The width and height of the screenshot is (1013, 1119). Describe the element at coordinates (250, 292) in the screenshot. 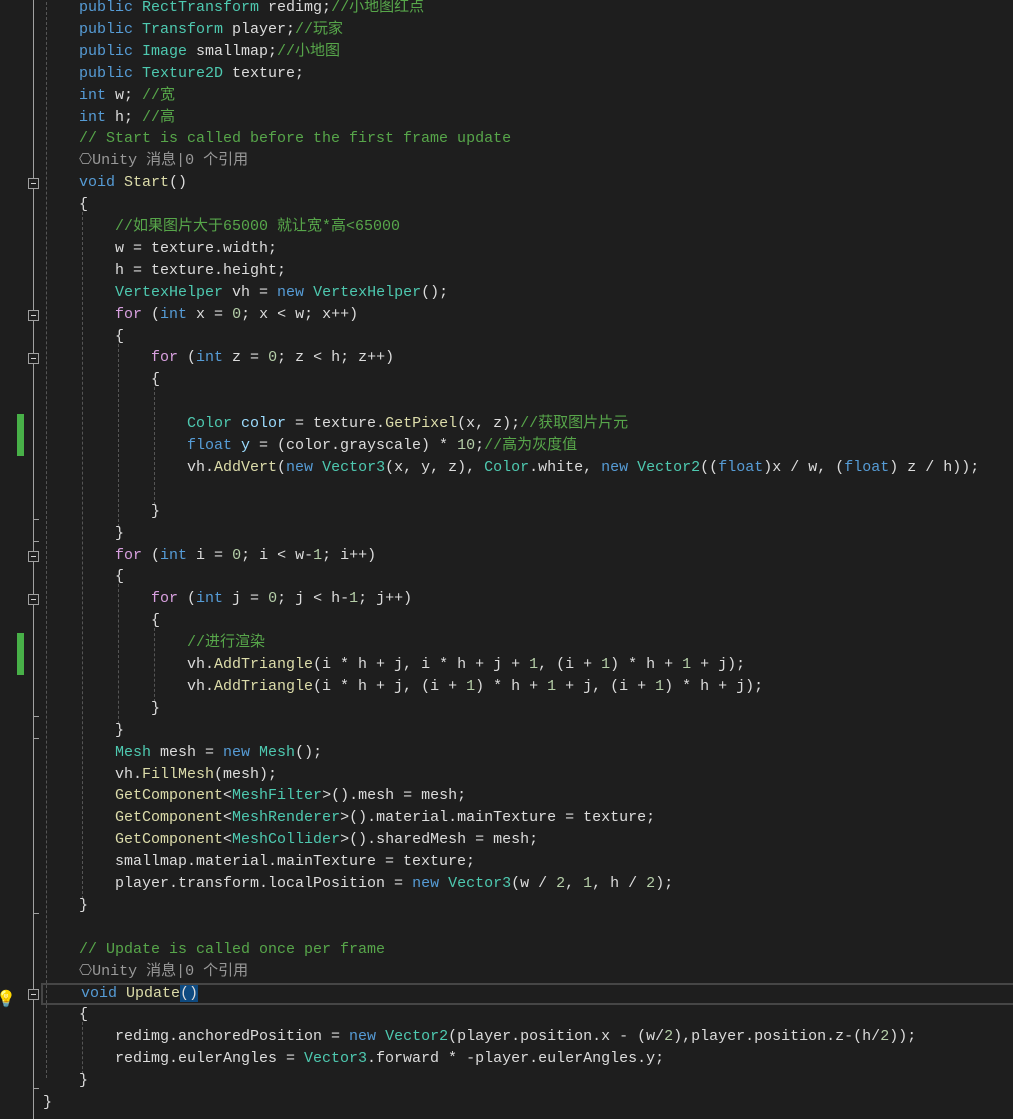

I see `code-token: vh =` at that location.